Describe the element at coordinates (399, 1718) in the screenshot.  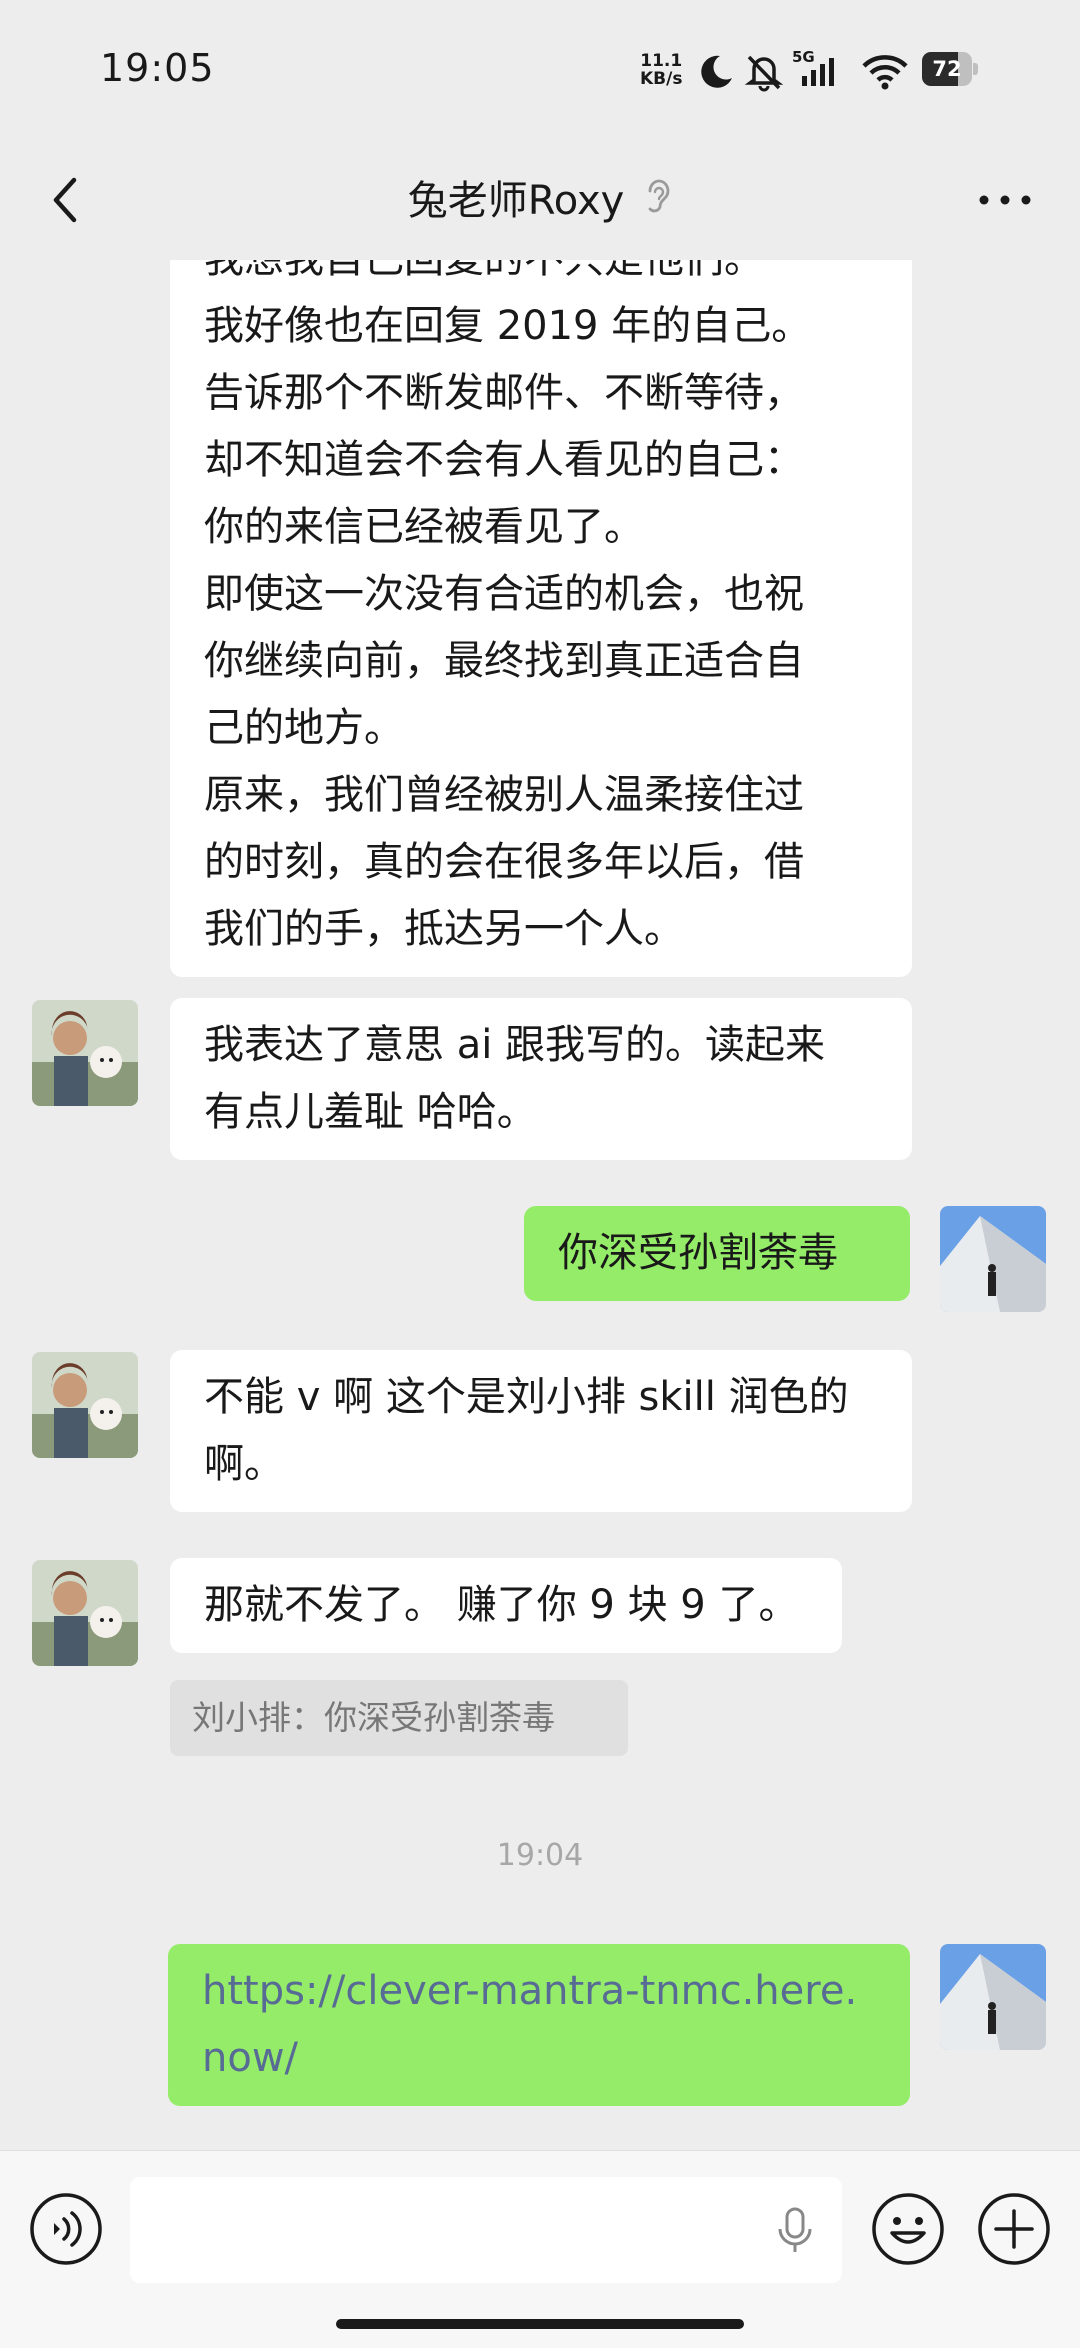
I see `quoted-message: 刘小排：你深受孙割荼毒` at that location.